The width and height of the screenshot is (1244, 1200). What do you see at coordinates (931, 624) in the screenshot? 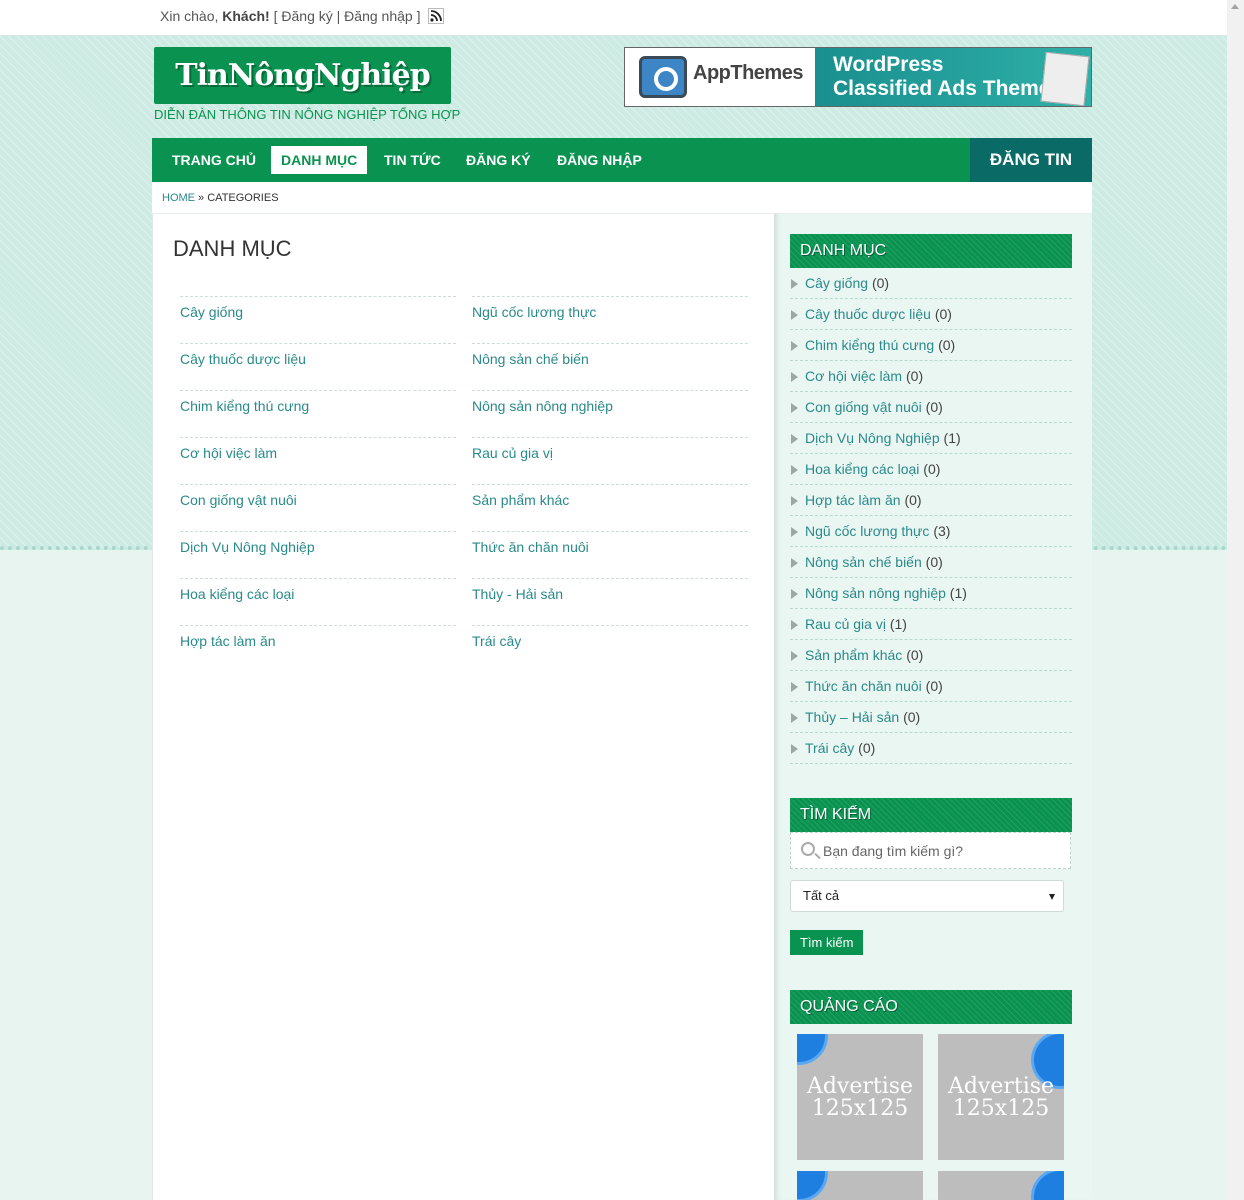
I see `sidebar-category-item: Rau củ gia vị (1)` at bounding box center [931, 624].